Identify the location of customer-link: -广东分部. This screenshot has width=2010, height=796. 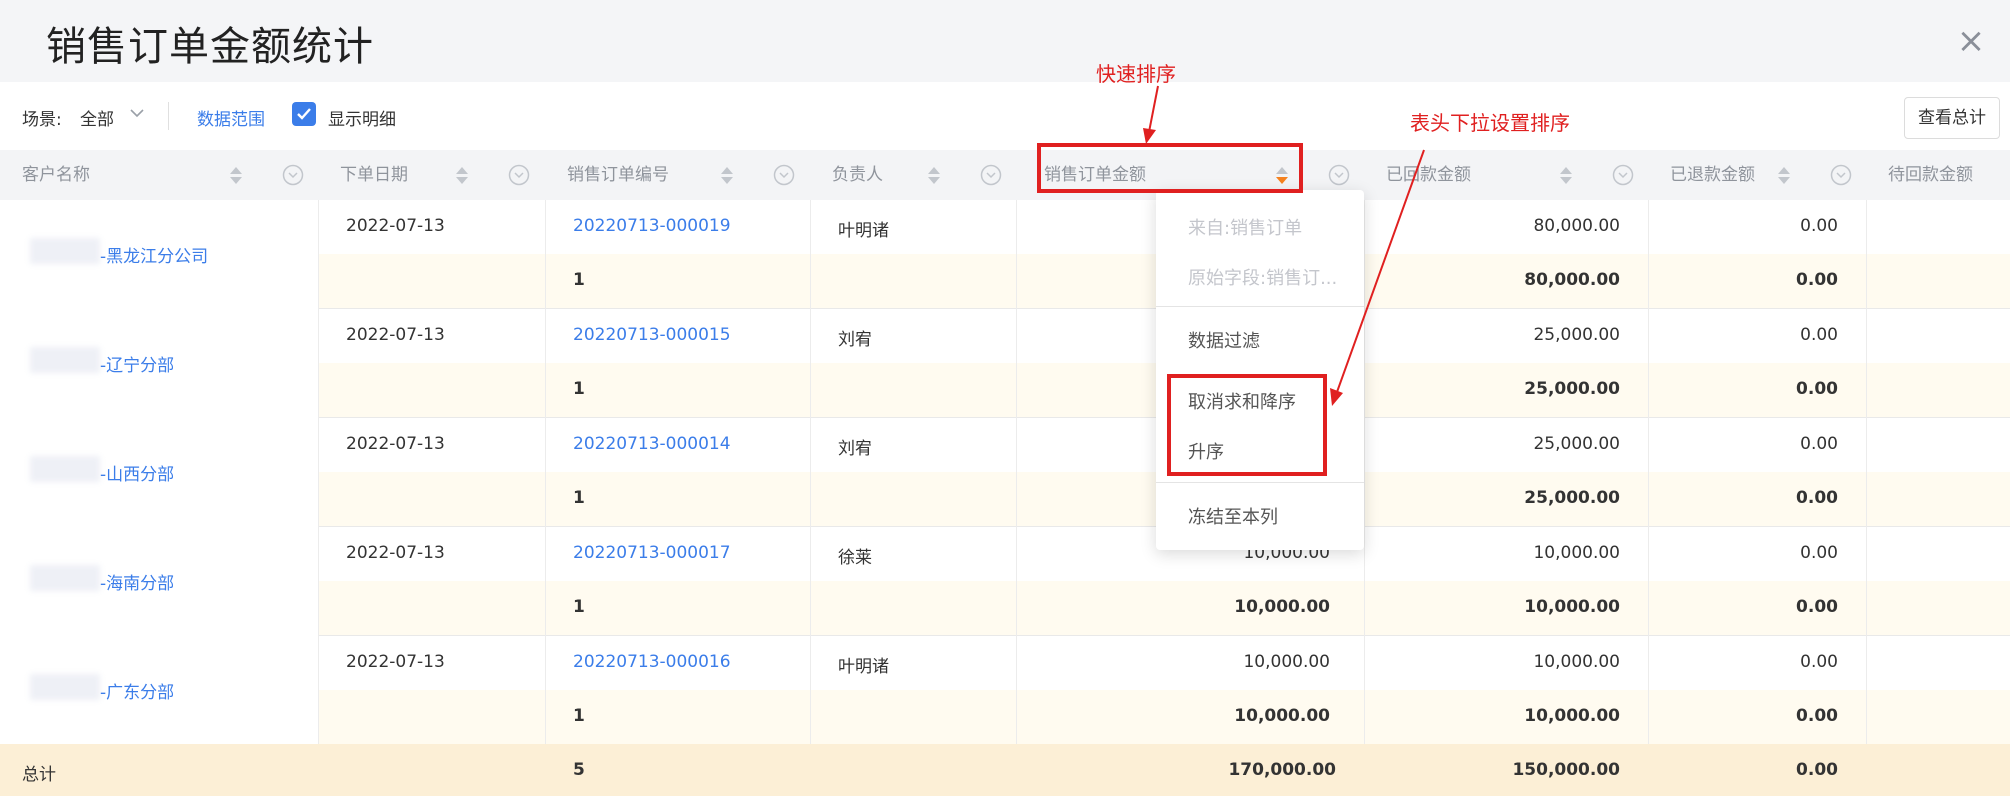
(137, 690).